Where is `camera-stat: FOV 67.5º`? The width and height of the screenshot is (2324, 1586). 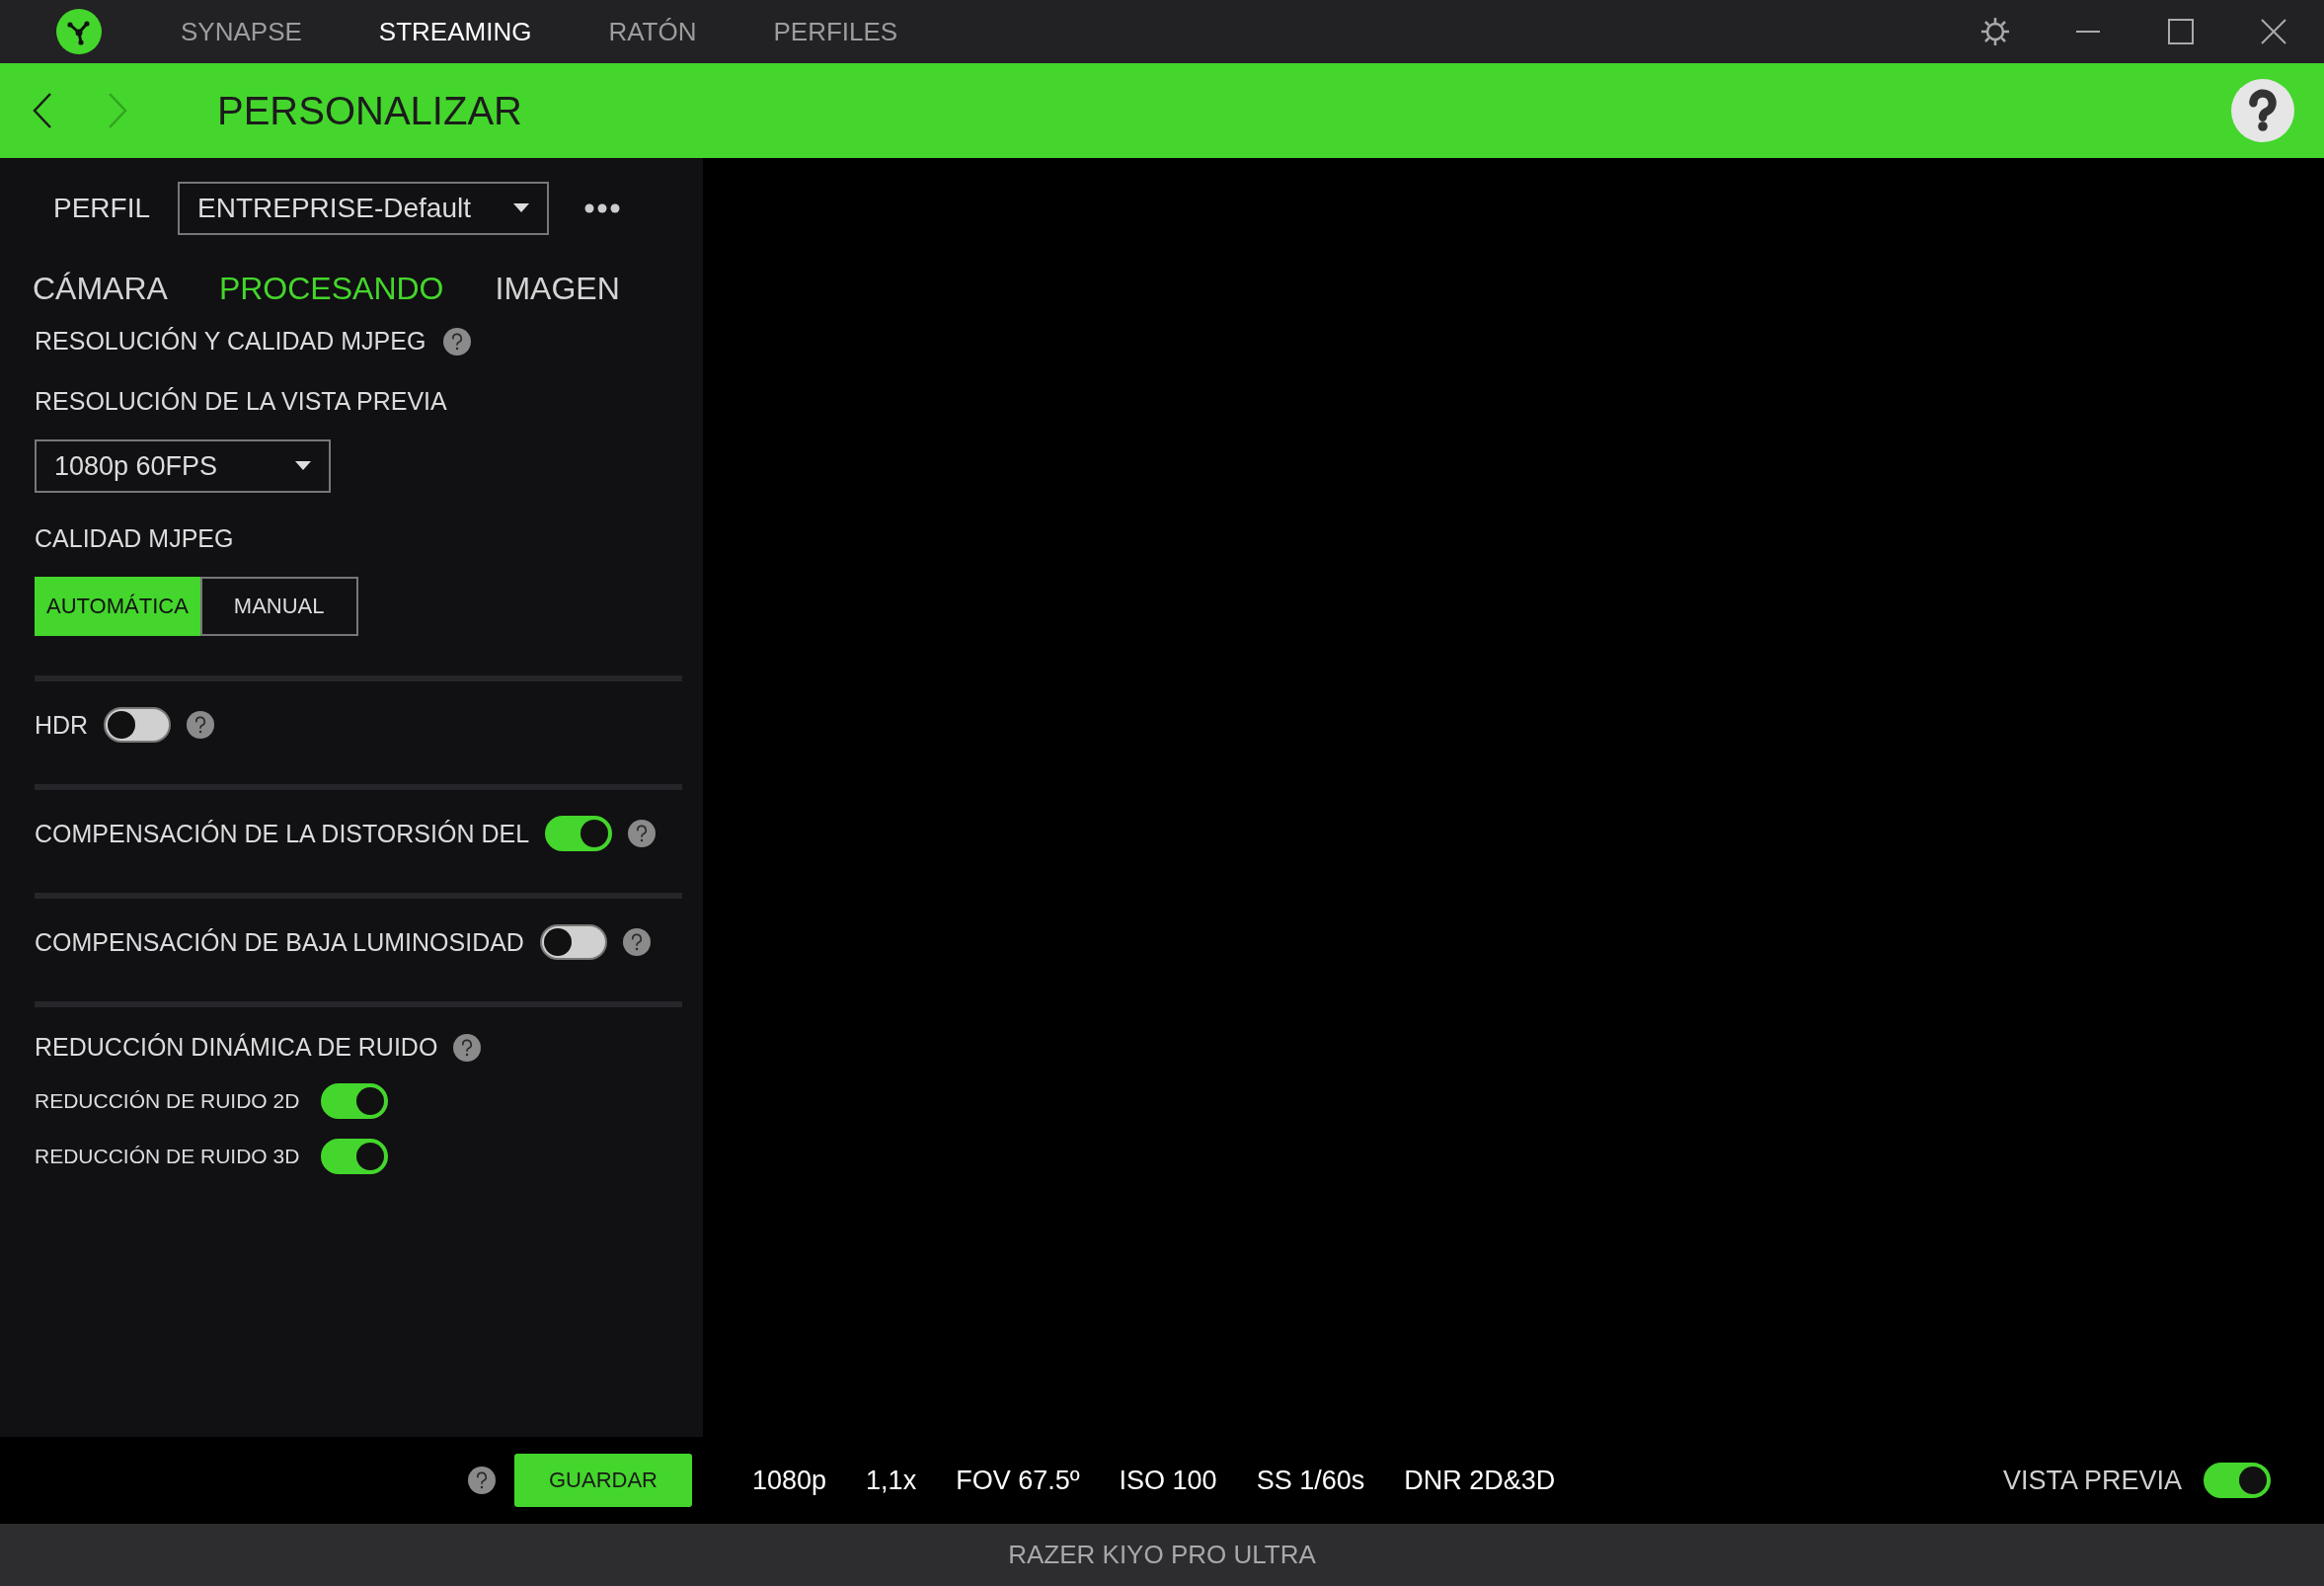
camera-stat: FOV 67.5º is located at coordinates (1018, 1480).